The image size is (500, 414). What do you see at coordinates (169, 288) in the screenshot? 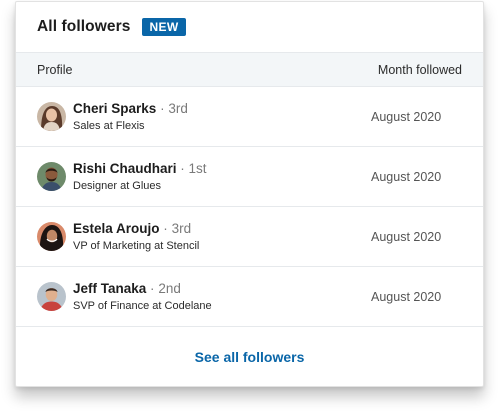
I see `connection-degree: 2nd` at bounding box center [169, 288].